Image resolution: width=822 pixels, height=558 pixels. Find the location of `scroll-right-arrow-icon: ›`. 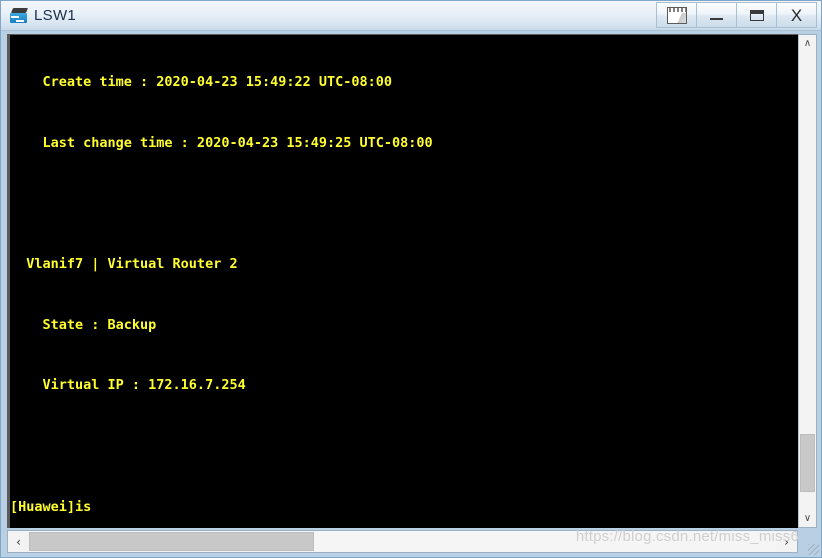

scroll-right-arrow-icon: › is located at coordinates (786, 541).